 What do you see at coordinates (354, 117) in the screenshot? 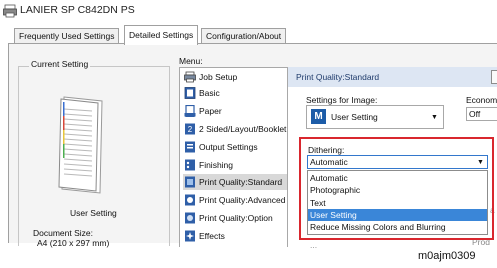
I see `settings-for-image-value: User Setting` at bounding box center [354, 117].